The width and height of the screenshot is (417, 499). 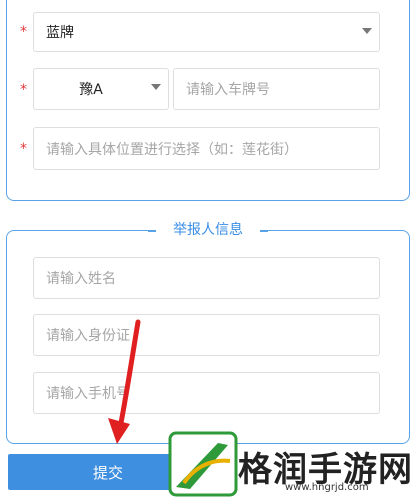 I want to click on location-placeholder: 请输入具体位置进行选择（如：莲花街）, so click(x=172, y=149).